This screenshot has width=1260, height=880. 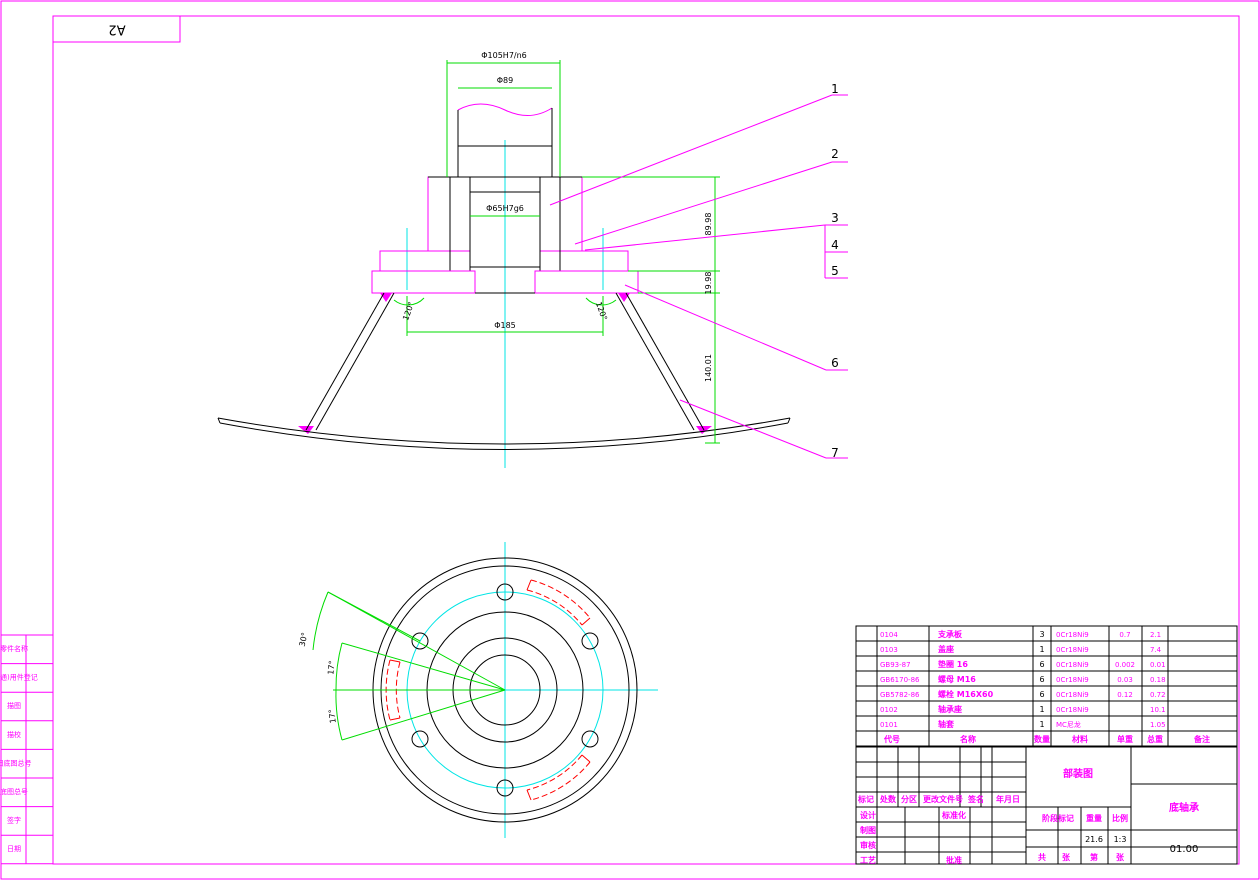 I want to click on part-name: 盖座, so click(x=946, y=649).